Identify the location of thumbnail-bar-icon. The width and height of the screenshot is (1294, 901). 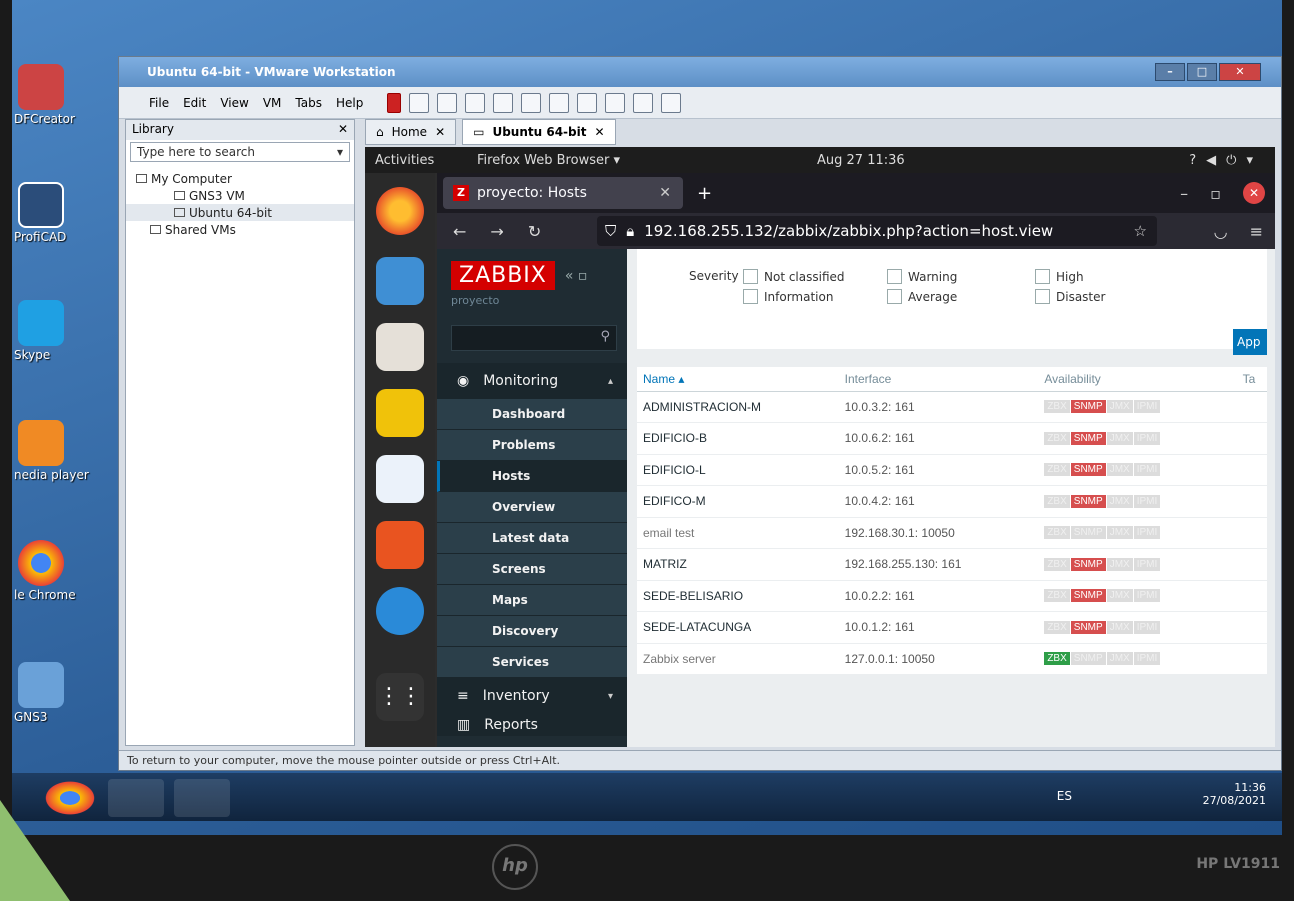
(559, 102).